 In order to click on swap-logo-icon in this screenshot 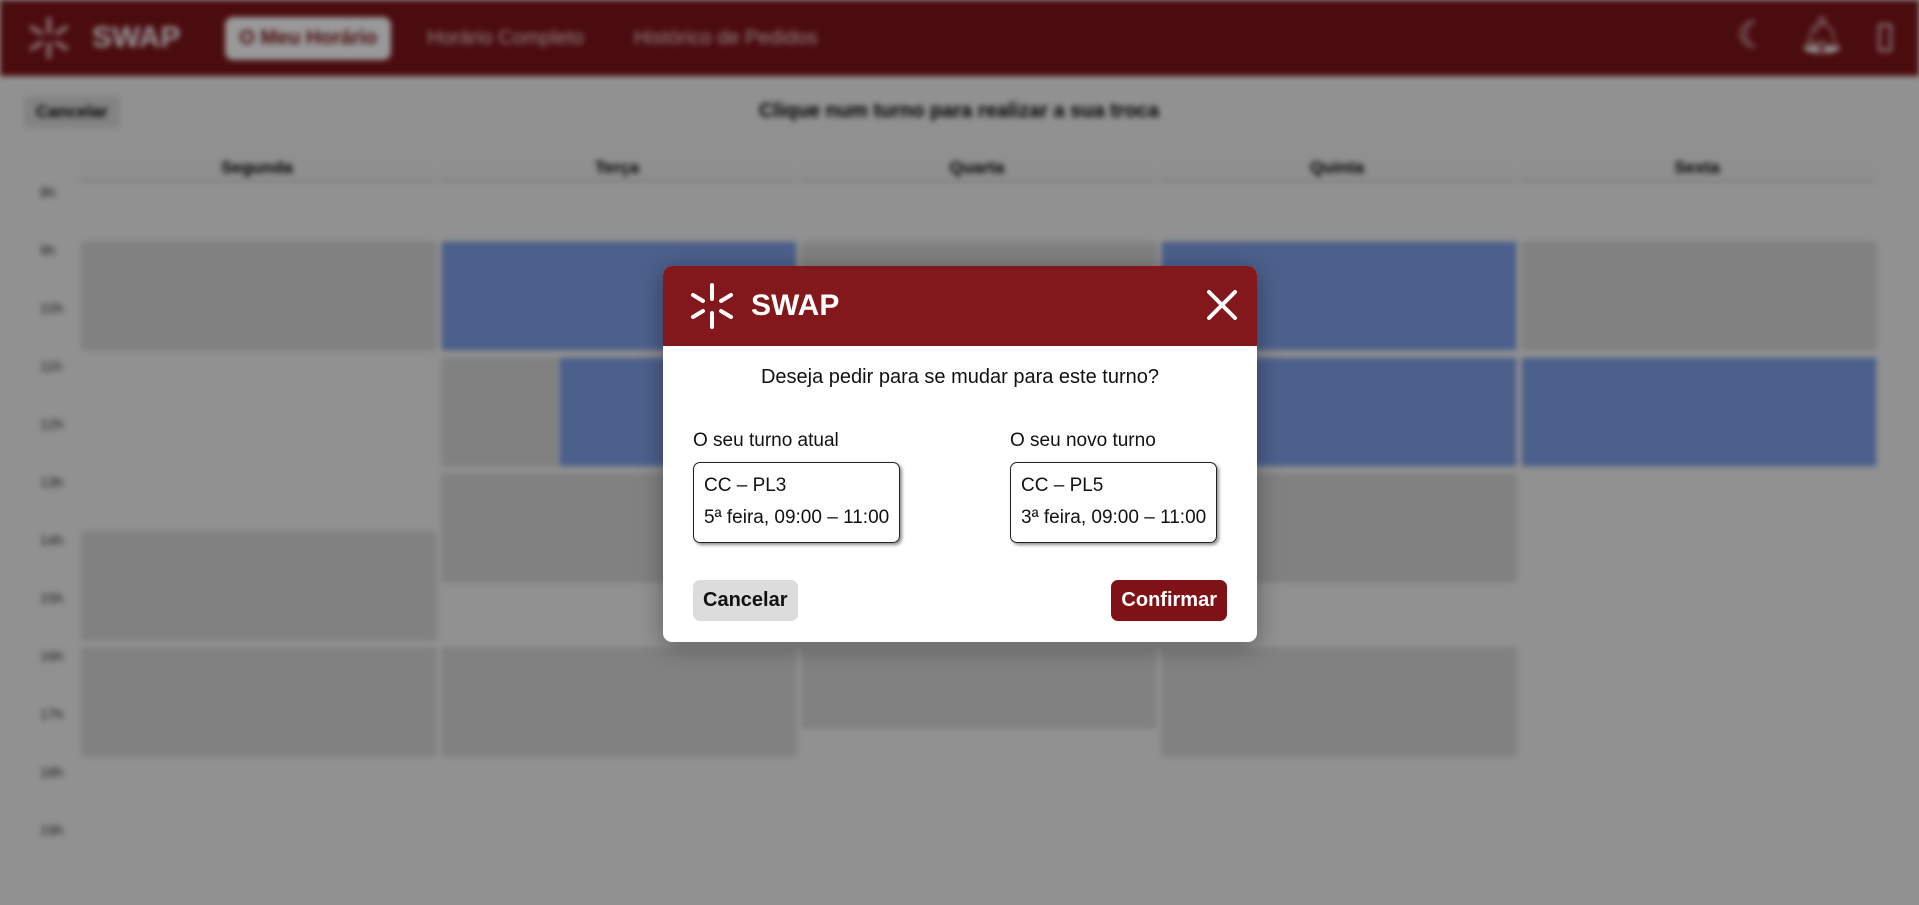, I will do `click(712, 306)`.